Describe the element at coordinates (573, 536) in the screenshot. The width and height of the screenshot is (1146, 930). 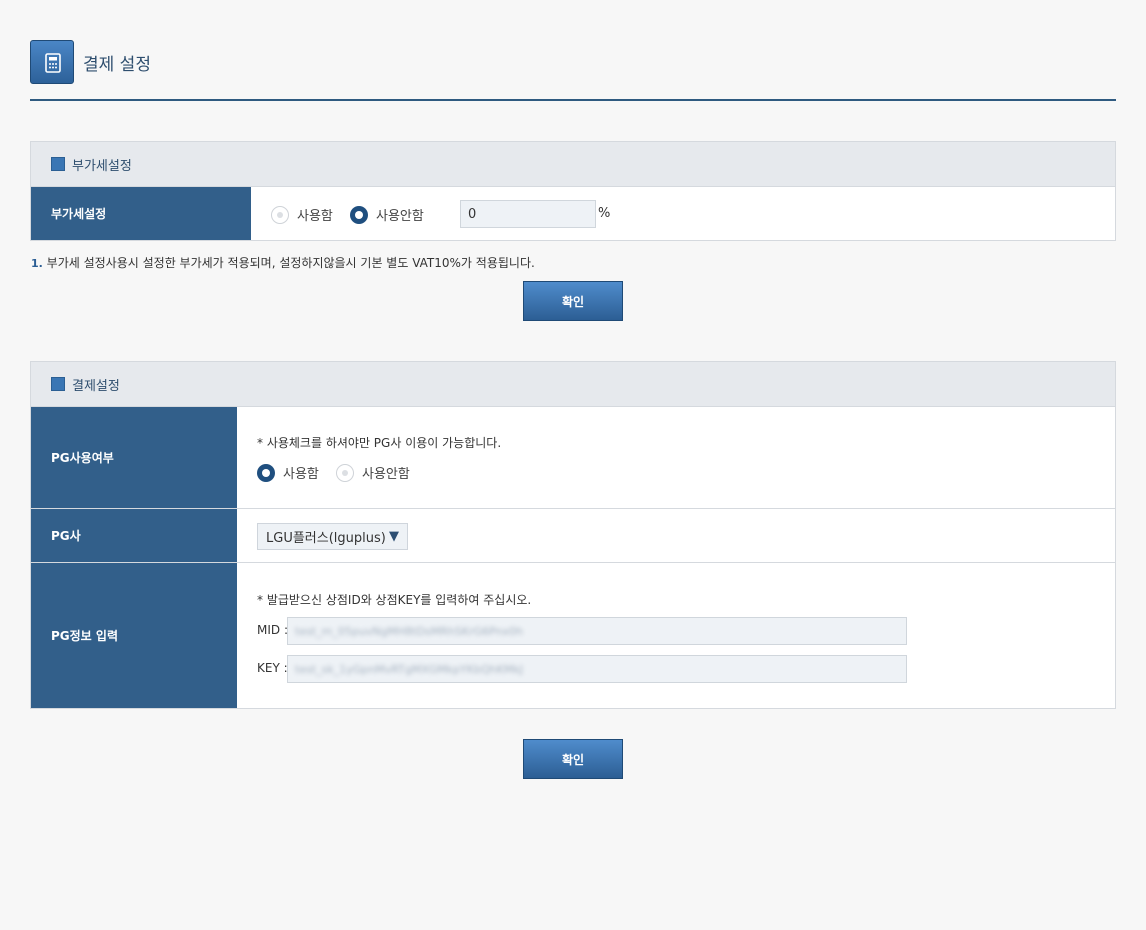
I see `pg-company-row: PG사 LGU플러스(lguplus) ▼` at that location.